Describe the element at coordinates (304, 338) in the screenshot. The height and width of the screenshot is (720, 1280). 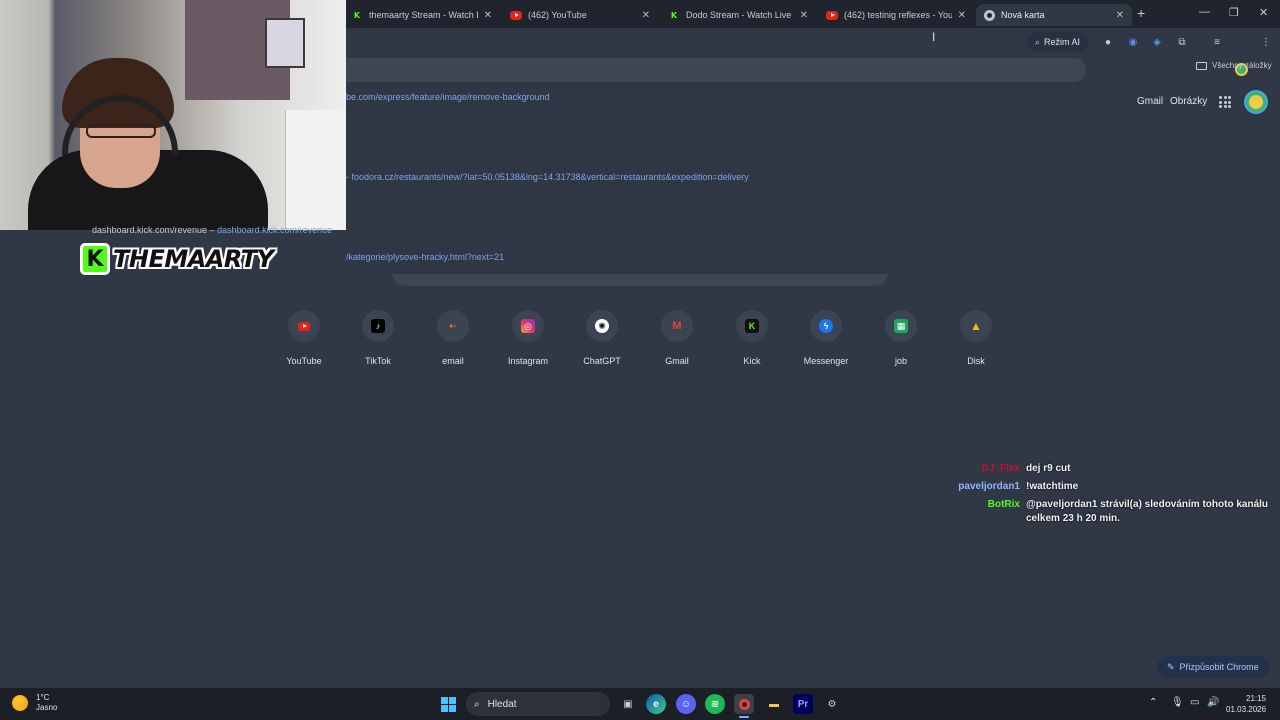
I see `shortcut-youtube: YouTube` at that location.